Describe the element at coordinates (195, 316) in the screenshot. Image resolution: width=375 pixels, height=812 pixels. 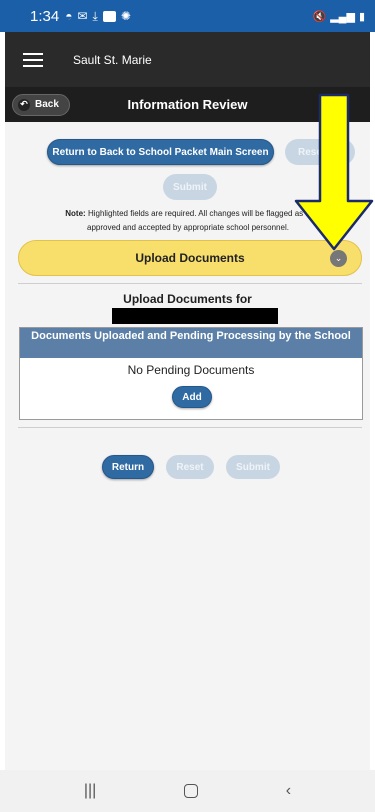
I see `redacted-student-name` at that location.